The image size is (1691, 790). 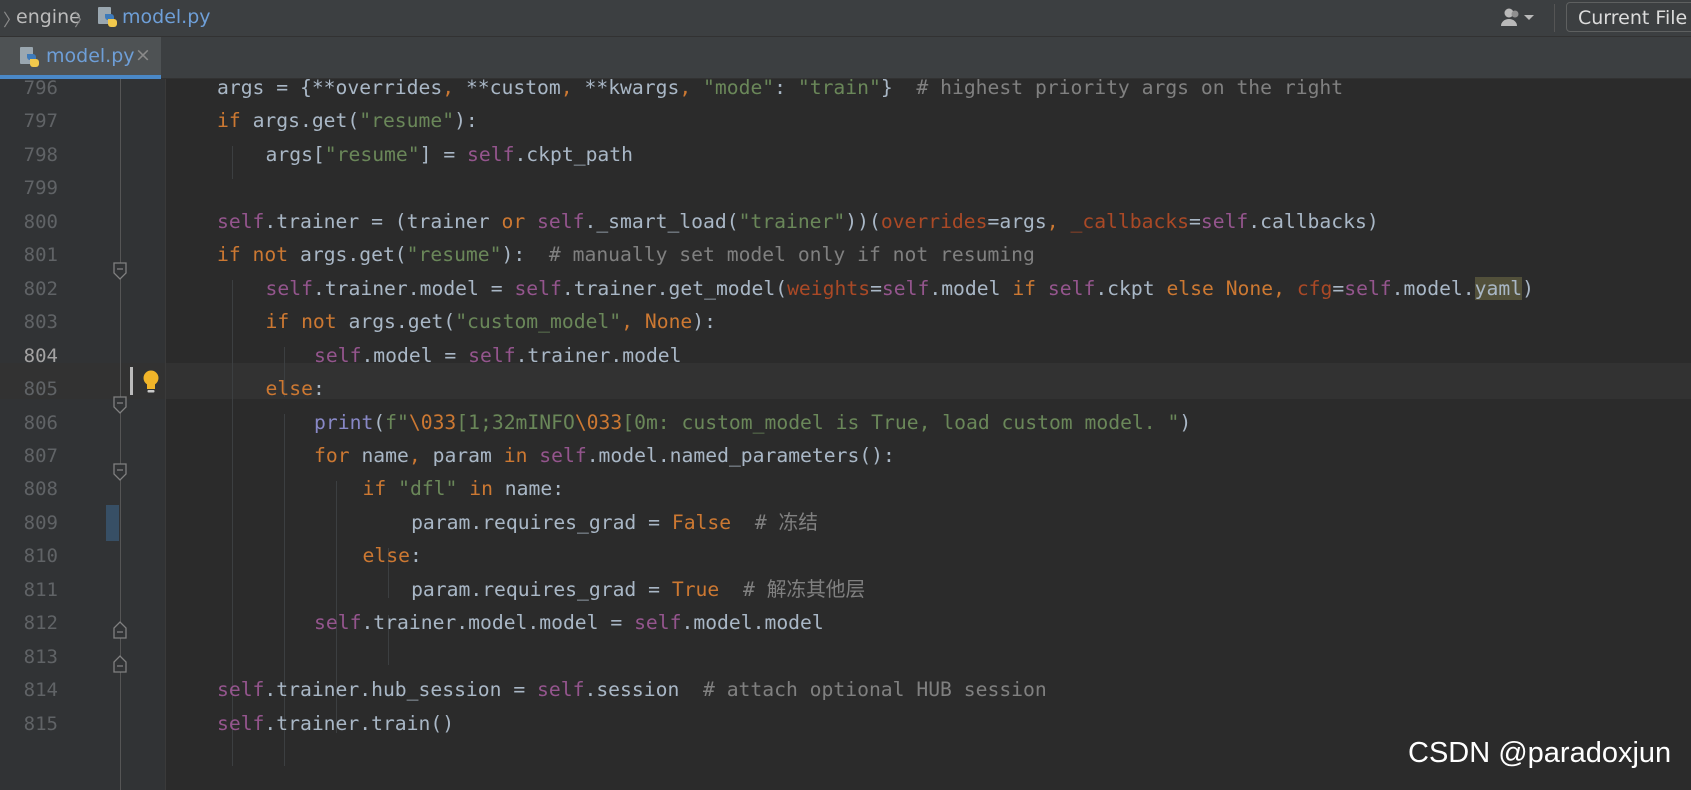 I want to click on line-number: 803, so click(x=29, y=322).